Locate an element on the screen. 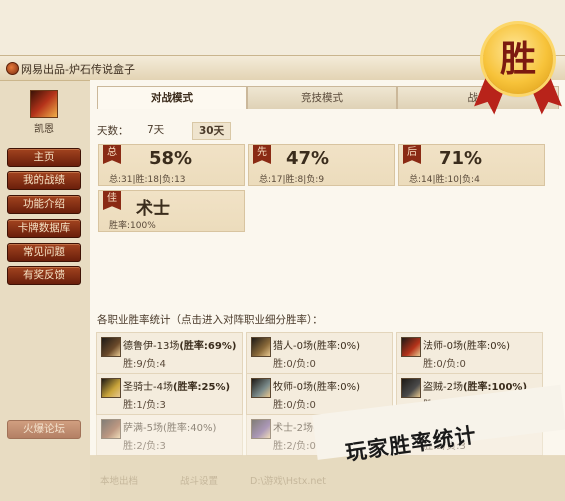  stat-card-second: 后 71% 总:14|胜:10|负:4 is located at coordinates (471, 165).